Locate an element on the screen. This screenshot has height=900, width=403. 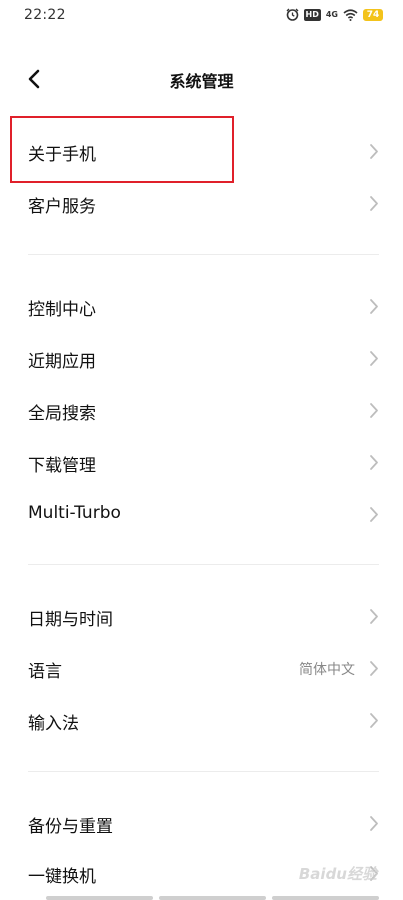
menu-item-global-search: 全局搜索 is located at coordinates (201, 411).